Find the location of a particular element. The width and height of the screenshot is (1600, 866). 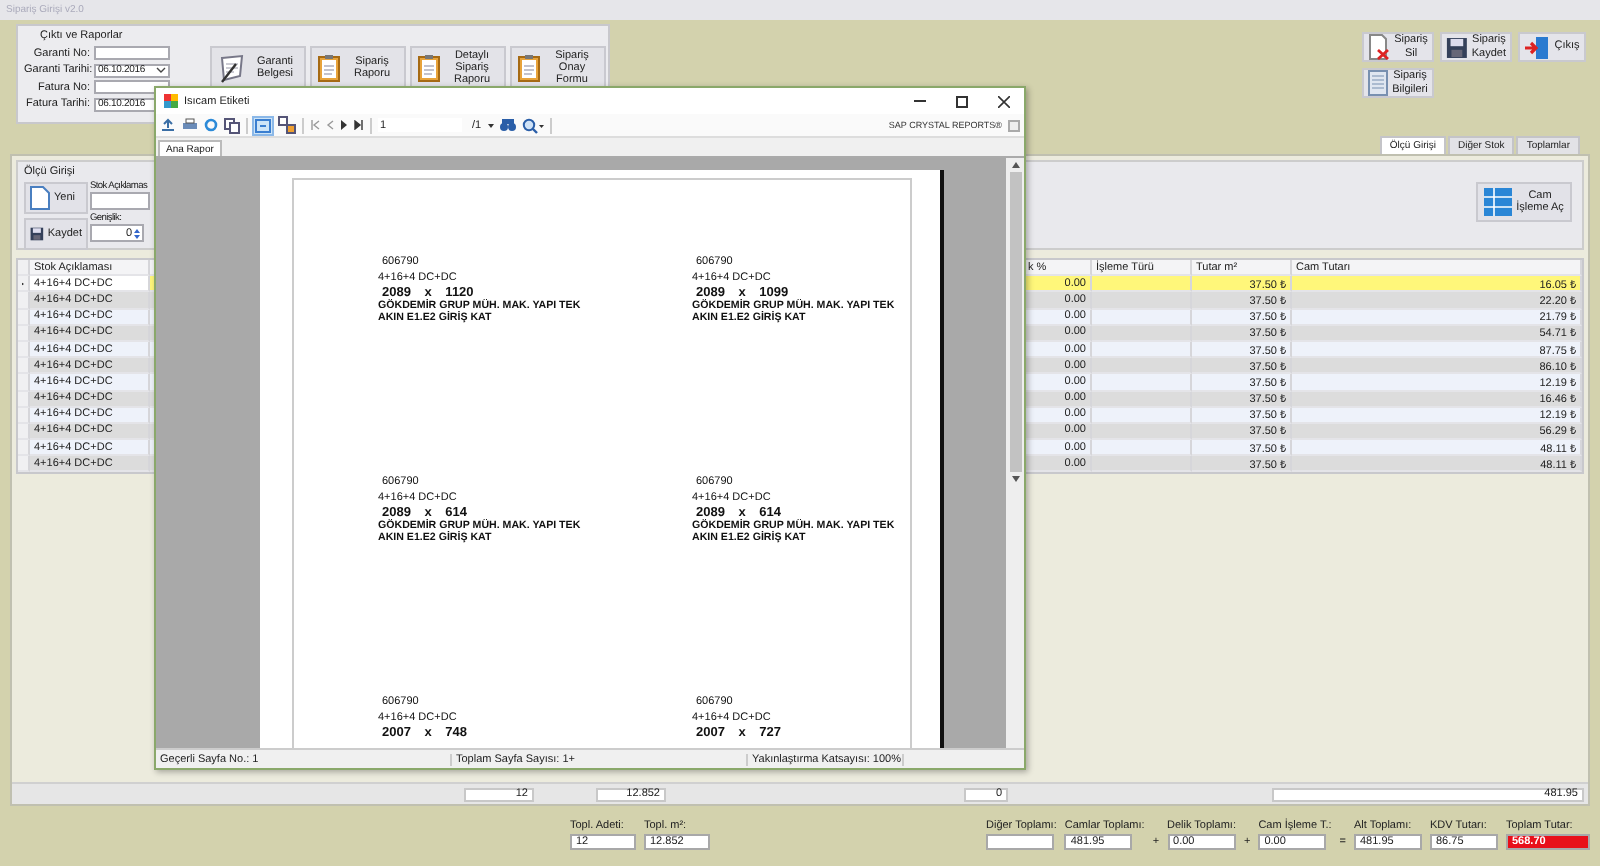

maximize-icon is located at coordinates (962, 101).